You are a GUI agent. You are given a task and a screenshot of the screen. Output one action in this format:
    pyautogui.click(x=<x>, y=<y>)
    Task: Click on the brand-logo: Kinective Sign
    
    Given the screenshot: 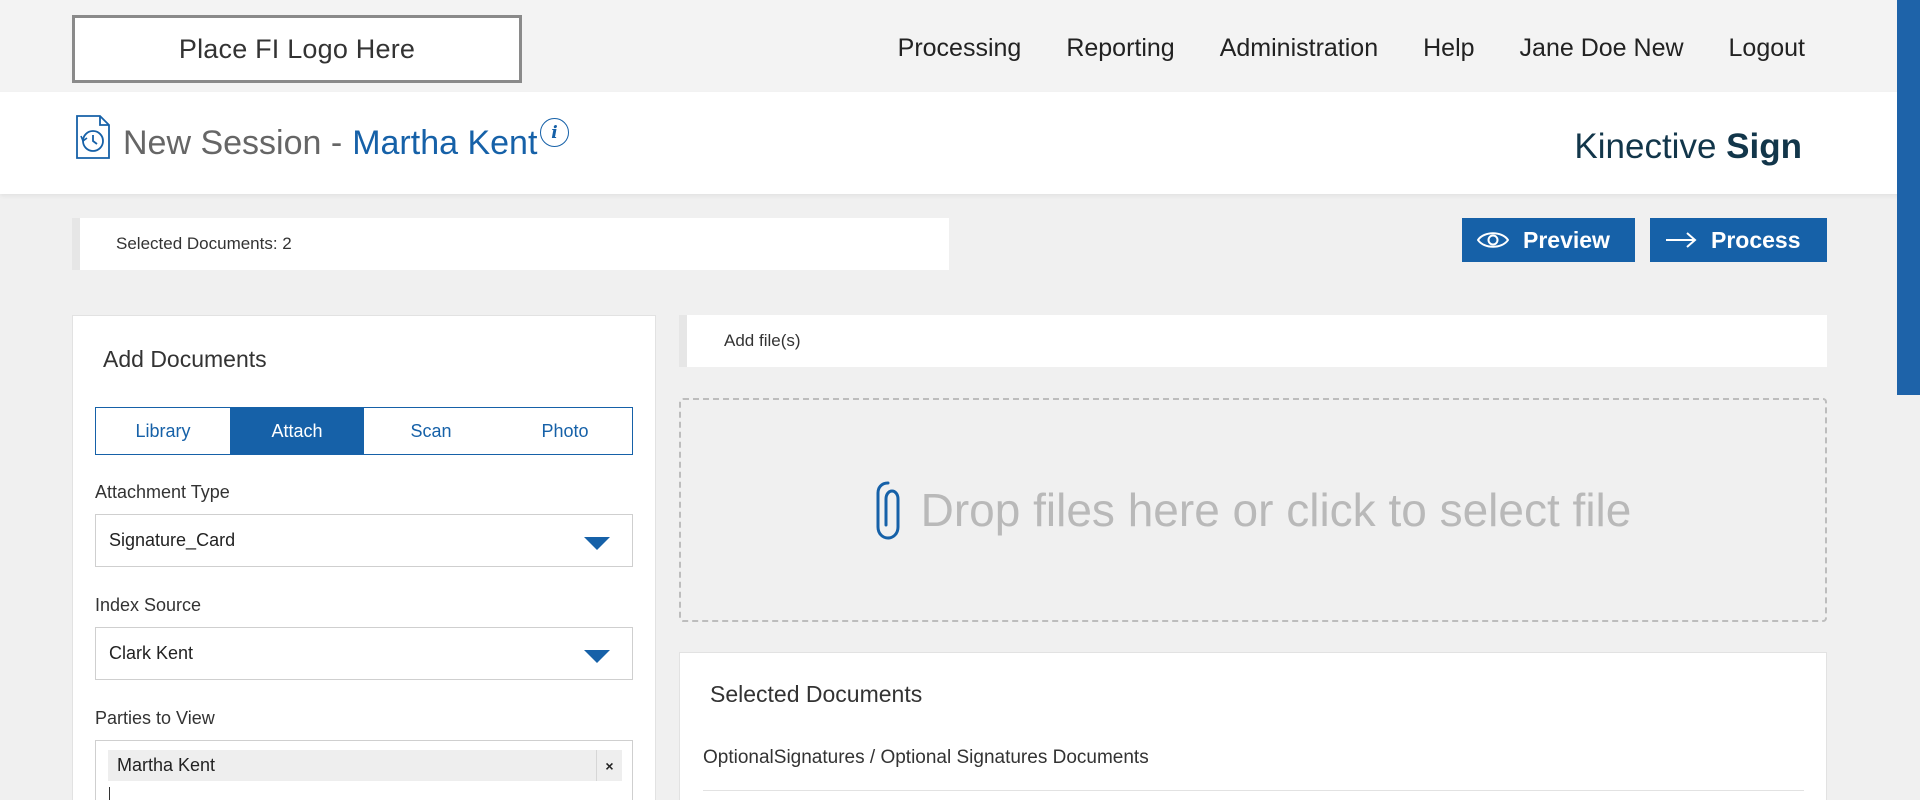 What is the action you would take?
    pyautogui.click(x=1688, y=147)
    